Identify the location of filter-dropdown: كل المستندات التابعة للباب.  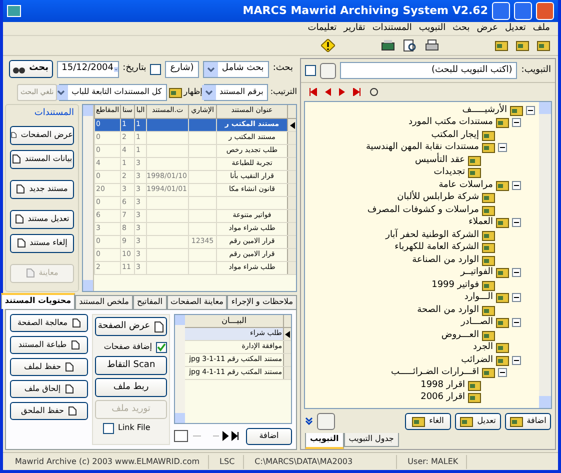
(112, 92).